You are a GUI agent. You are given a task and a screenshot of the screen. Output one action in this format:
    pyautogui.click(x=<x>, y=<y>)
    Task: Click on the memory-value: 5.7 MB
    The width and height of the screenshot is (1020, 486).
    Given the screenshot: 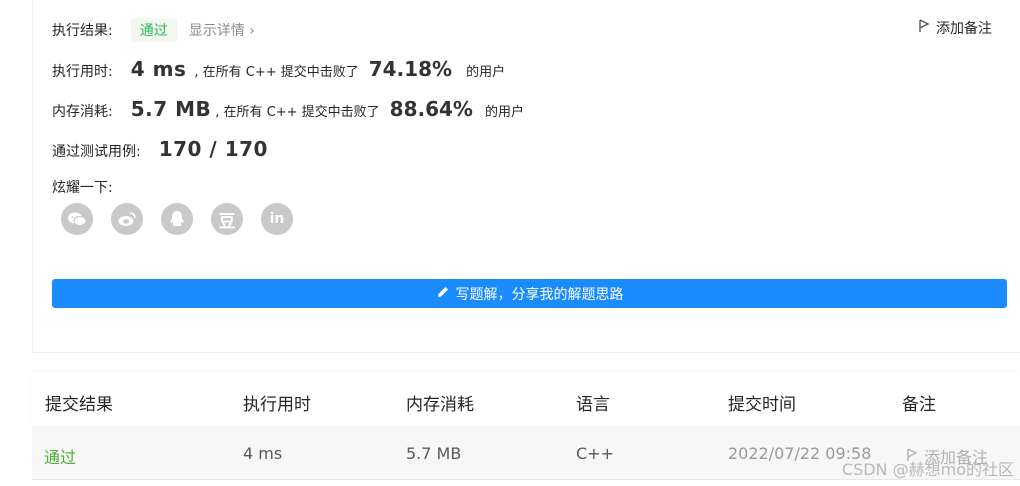 What is the action you would take?
    pyautogui.click(x=171, y=109)
    